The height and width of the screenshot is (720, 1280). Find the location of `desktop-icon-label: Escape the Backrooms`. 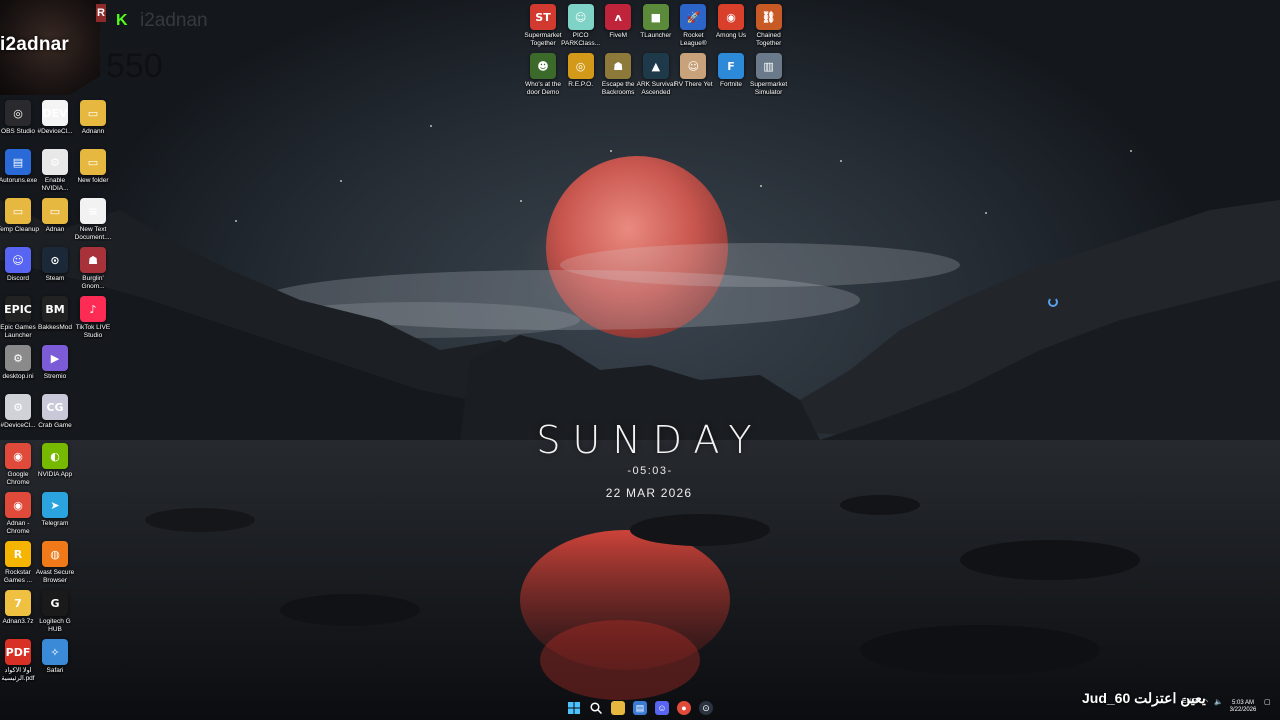

desktop-icon-label: Escape the Backrooms is located at coordinates (618, 88).